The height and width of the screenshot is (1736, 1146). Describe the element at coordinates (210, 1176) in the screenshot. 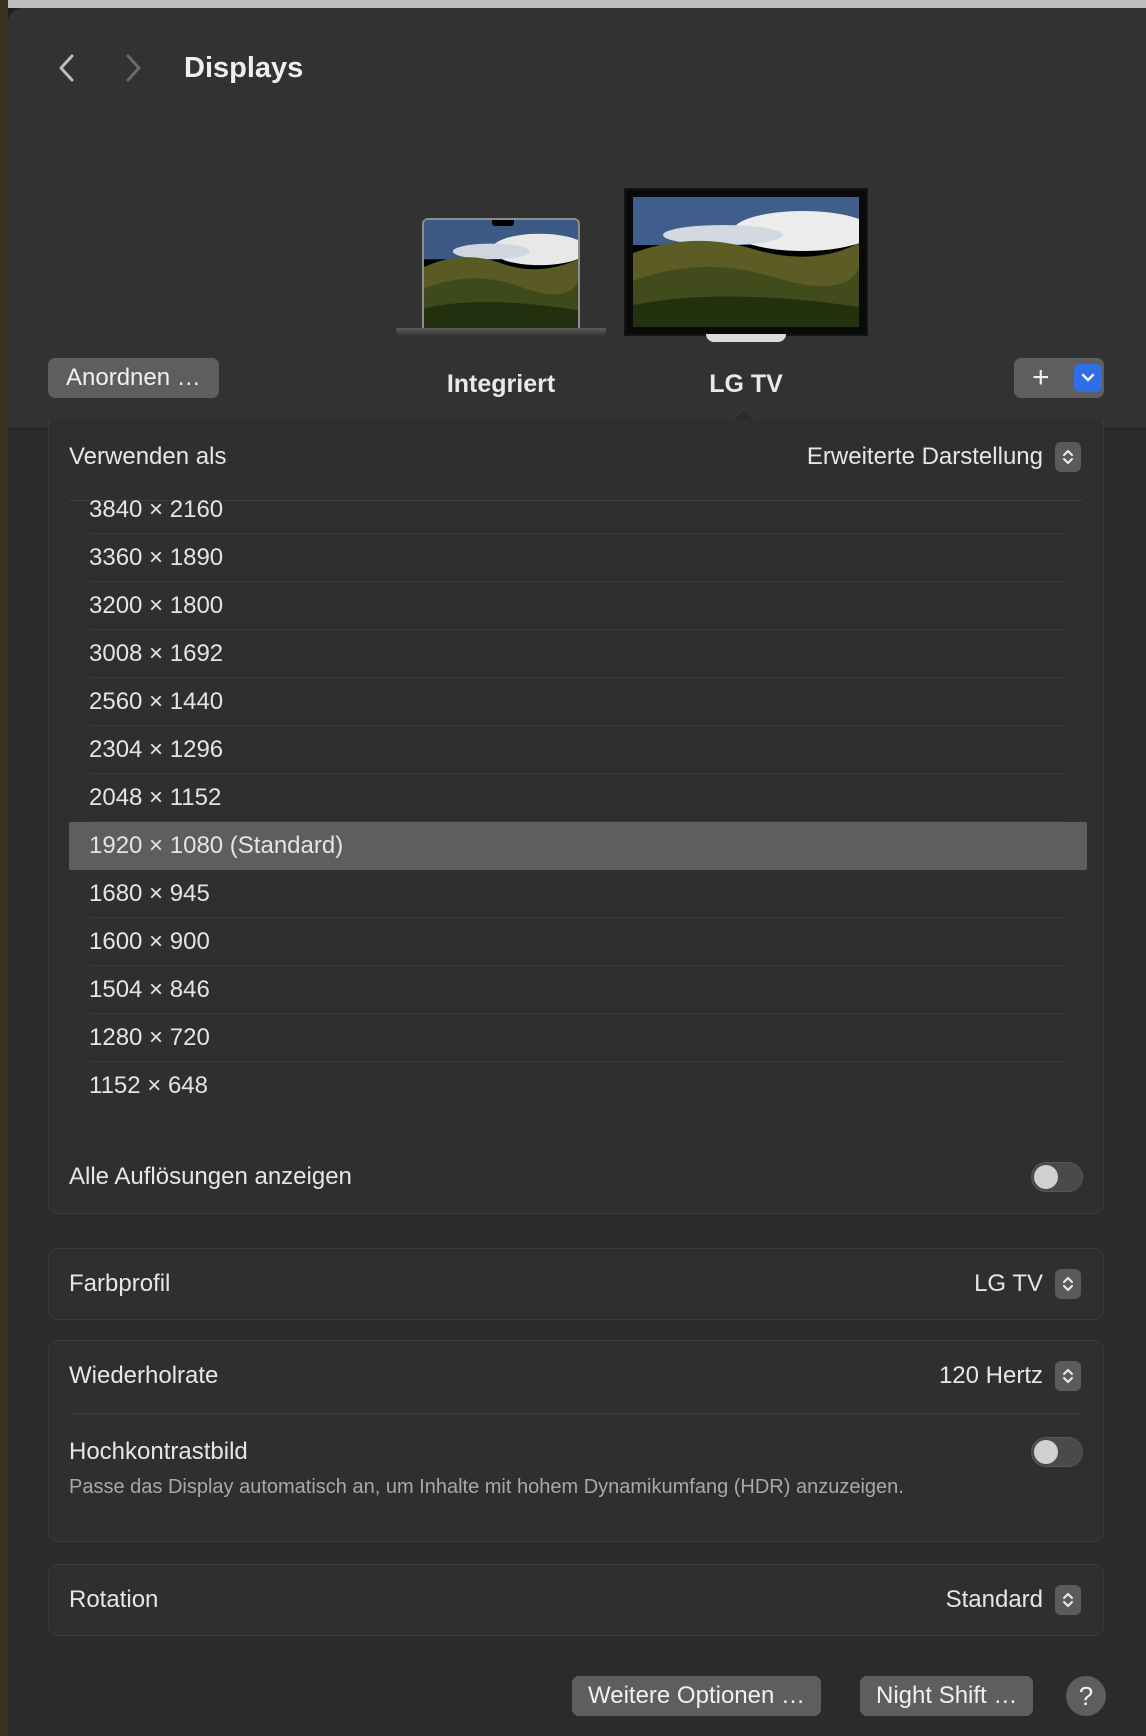

I see `show-all-resolutions-label: Alle Auflösungen anzeigen` at that location.